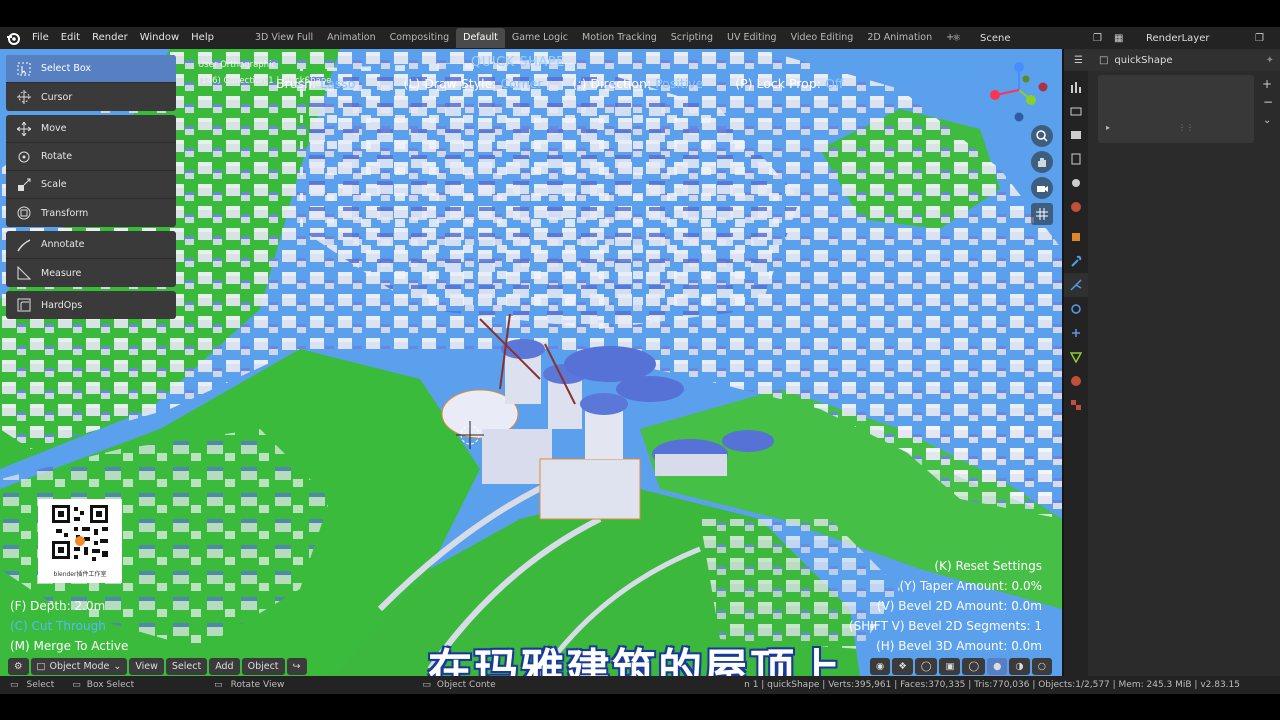  What do you see at coordinates (23, 245) in the screenshot?
I see `pencil-icon` at bounding box center [23, 245].